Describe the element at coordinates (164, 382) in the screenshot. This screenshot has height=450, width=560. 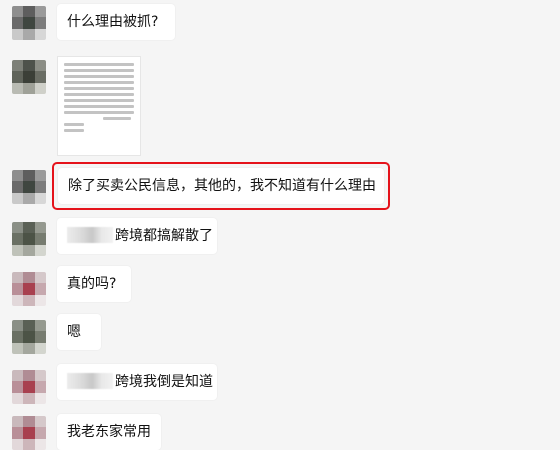
I see `message-text: 跨境我倒是知道` at that location.